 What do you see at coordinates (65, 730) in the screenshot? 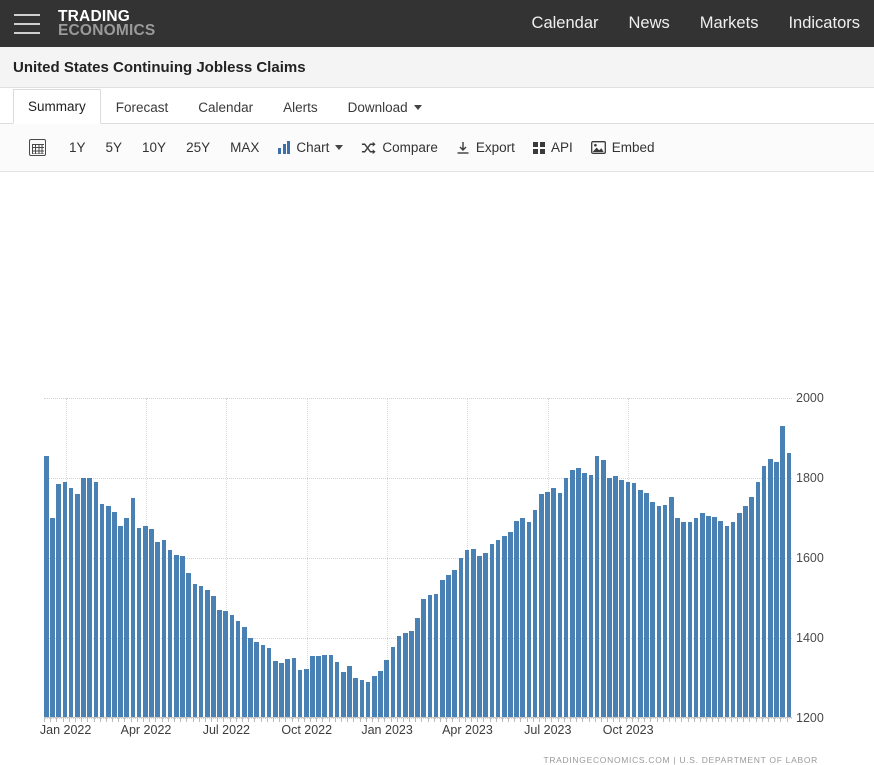
I see `x-axis-tick-label: Jan 2022` at bounding box center [65, 730].